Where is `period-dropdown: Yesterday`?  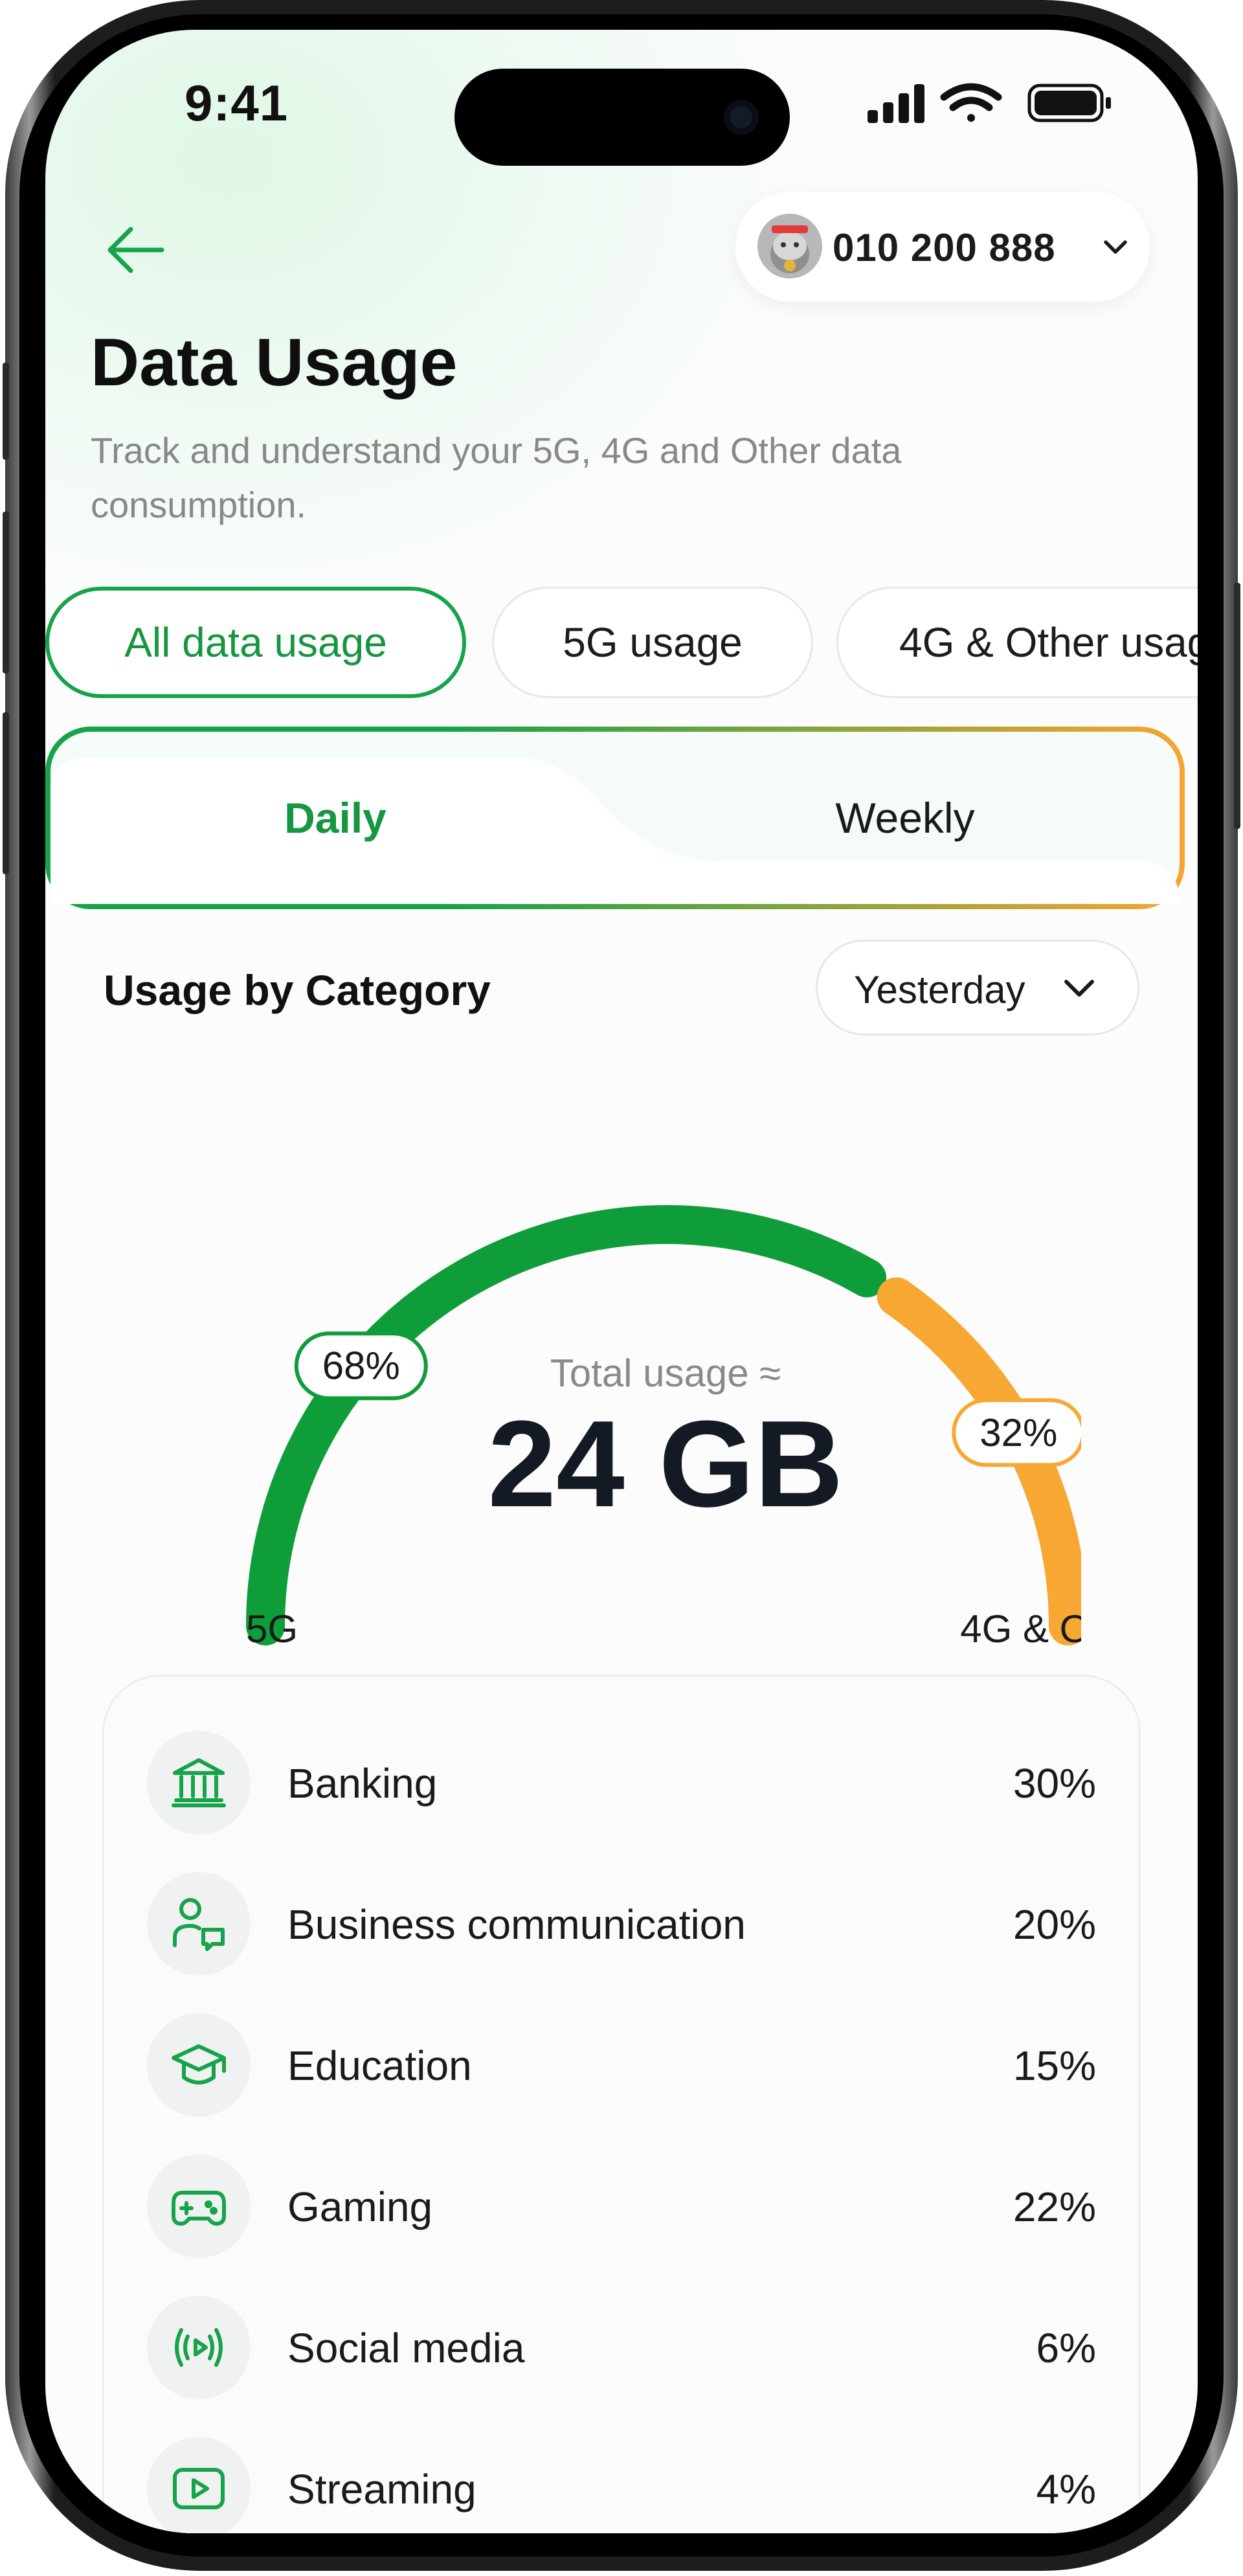 period-dropdown: Yesterday is located at coordinates (977, 987).